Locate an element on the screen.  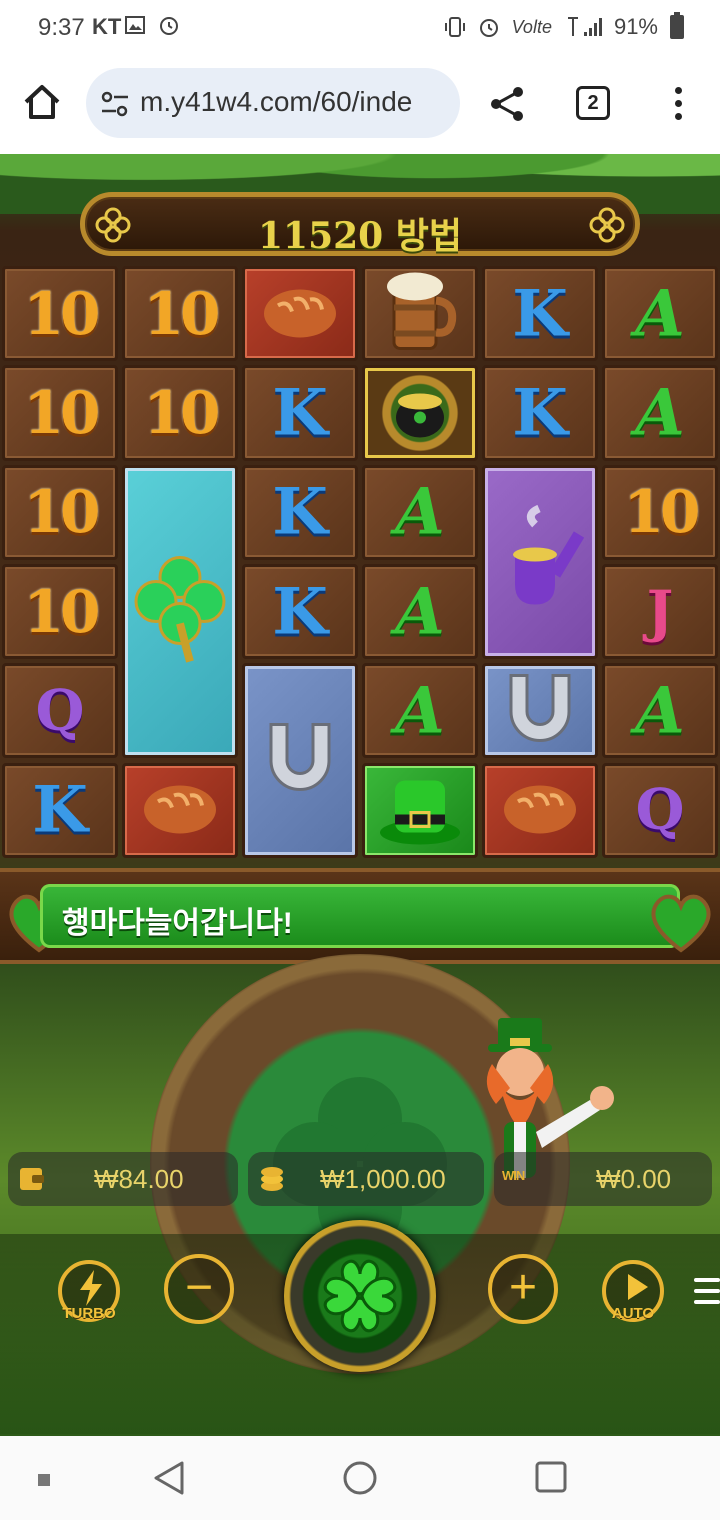
beer-mug-symbol-icon is located at coordinates (420, 313).